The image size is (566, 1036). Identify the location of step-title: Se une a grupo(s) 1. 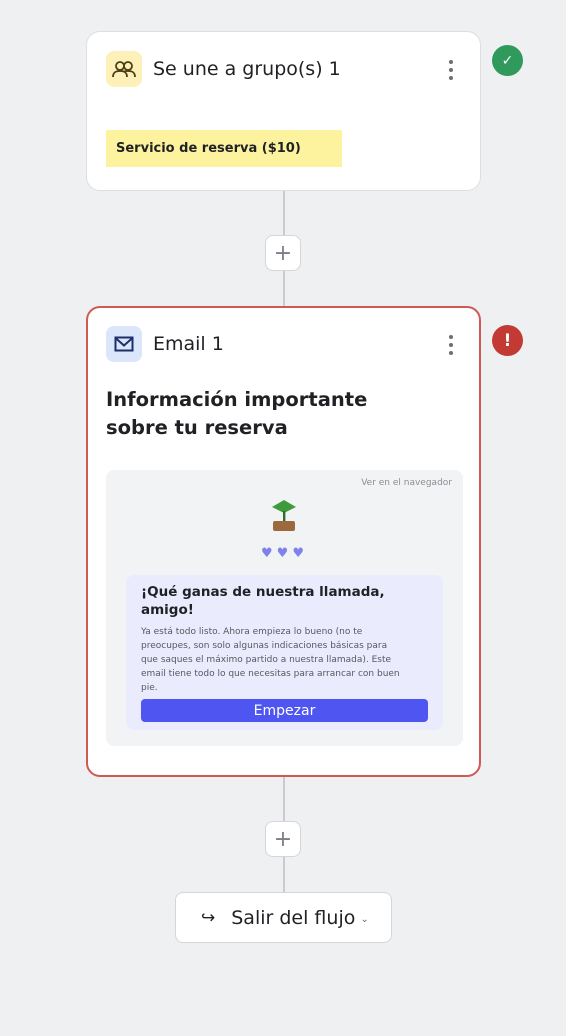
(247, 69).